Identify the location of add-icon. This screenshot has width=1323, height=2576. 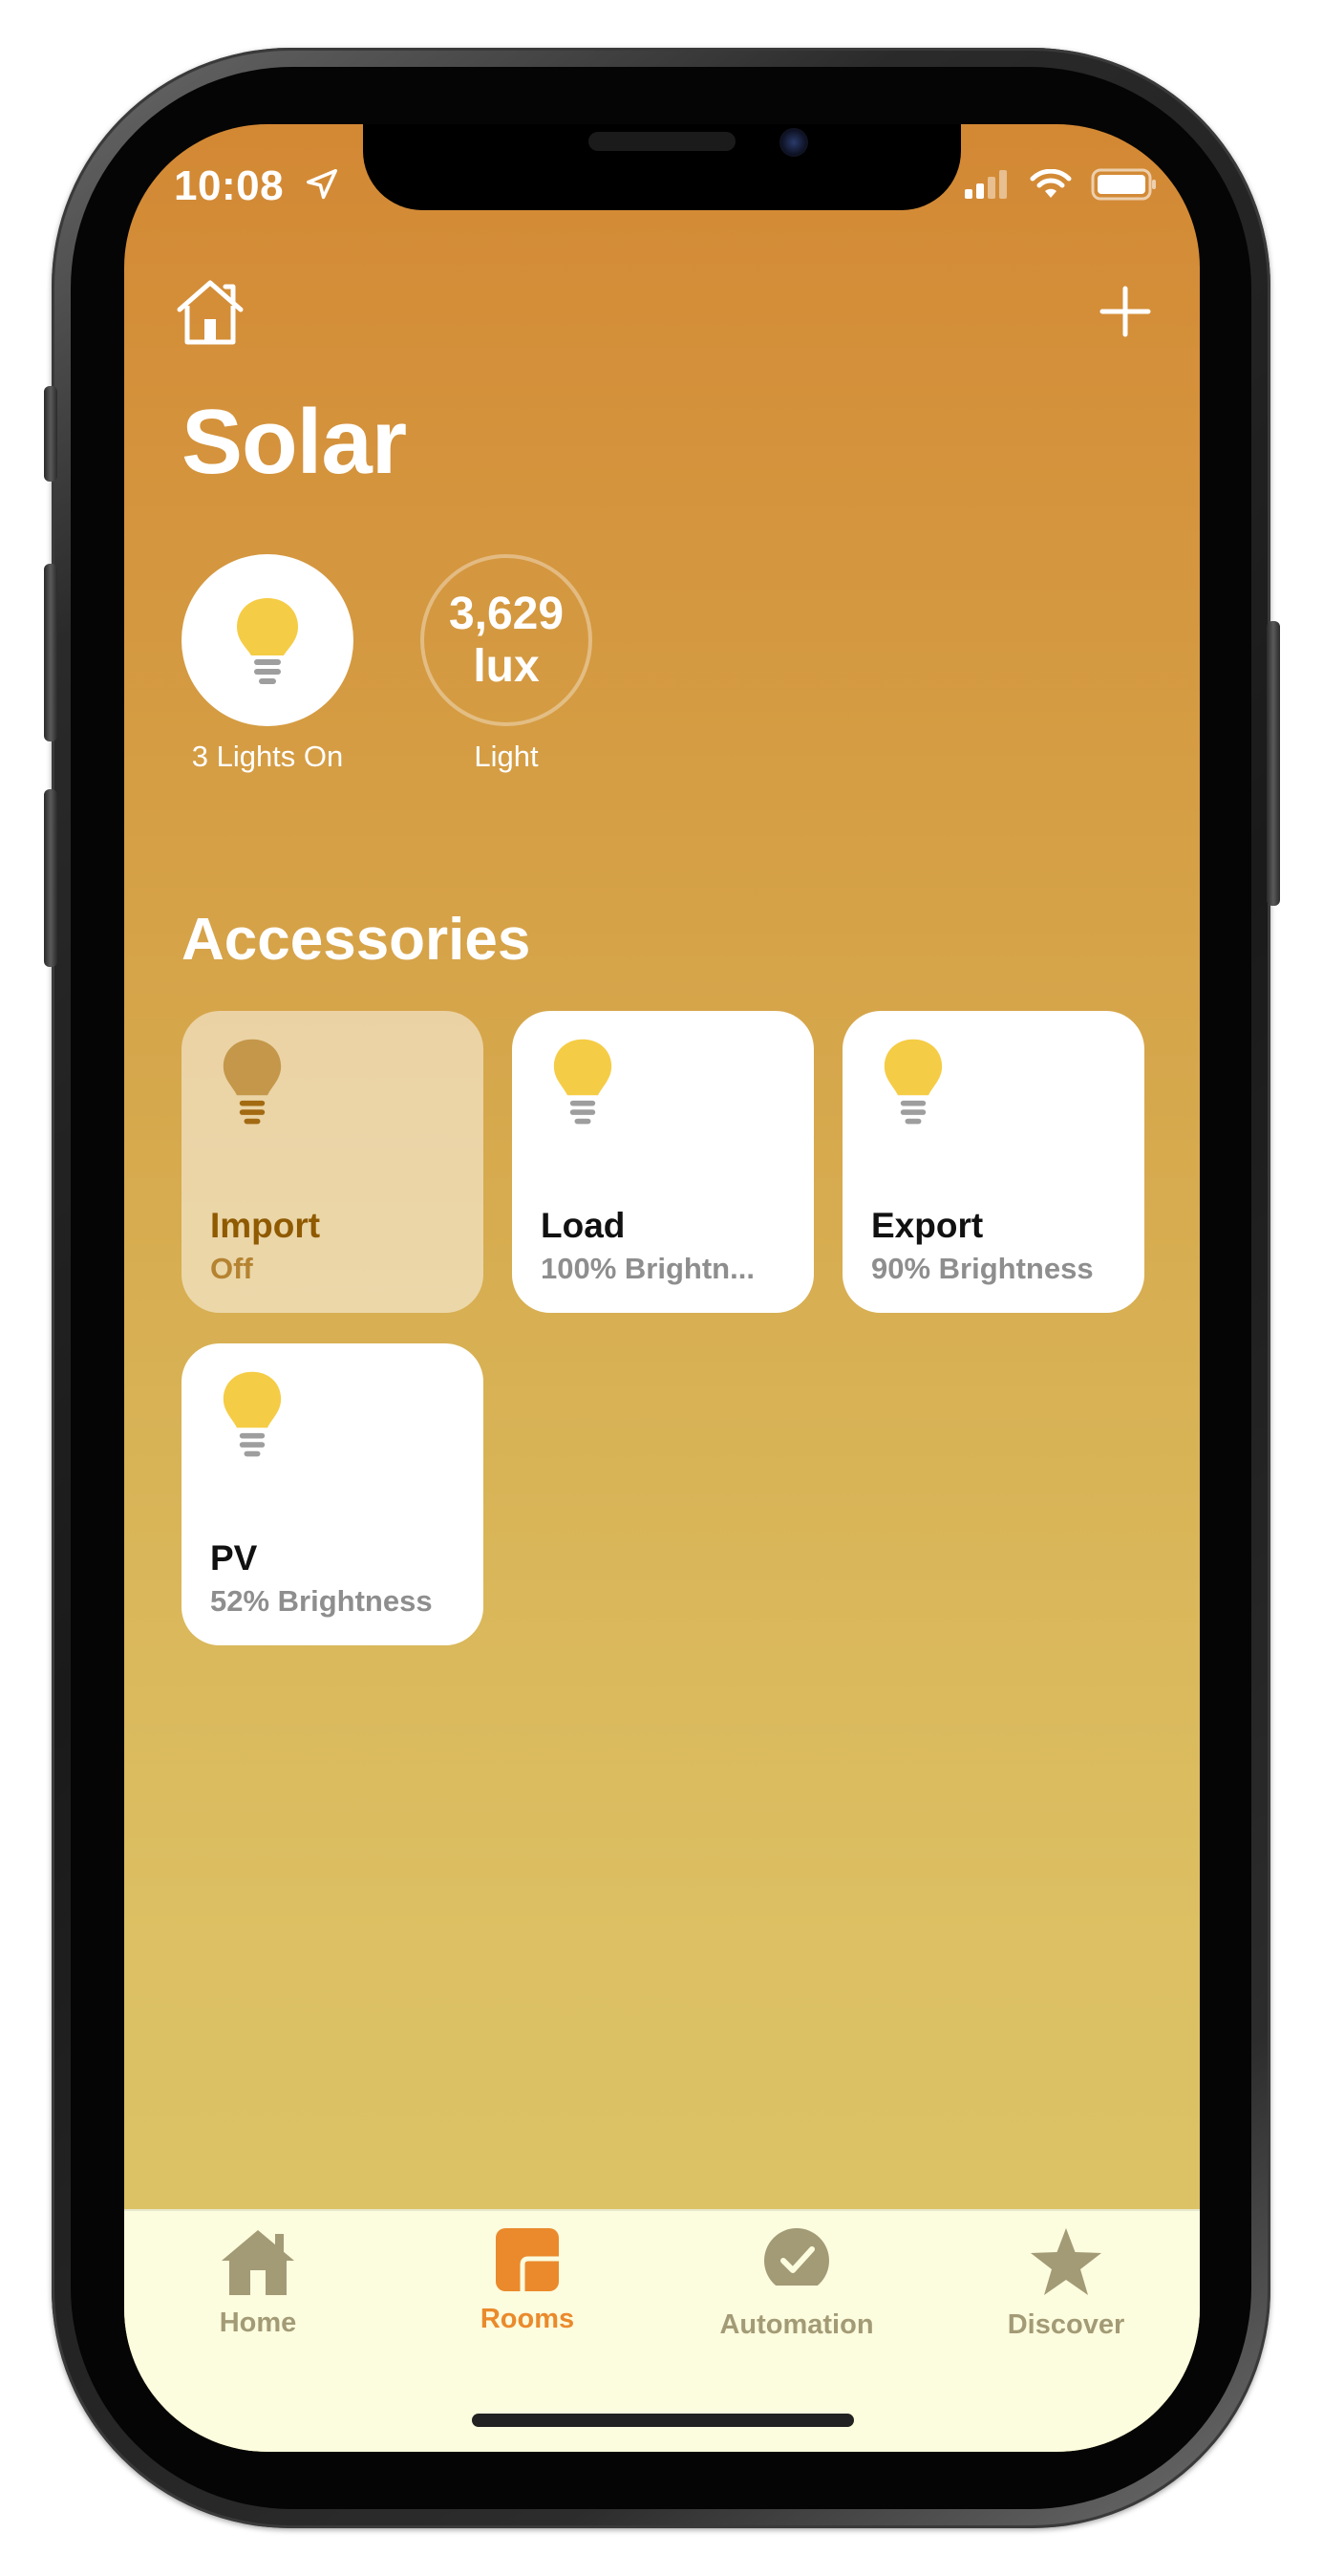
(1125, 311).